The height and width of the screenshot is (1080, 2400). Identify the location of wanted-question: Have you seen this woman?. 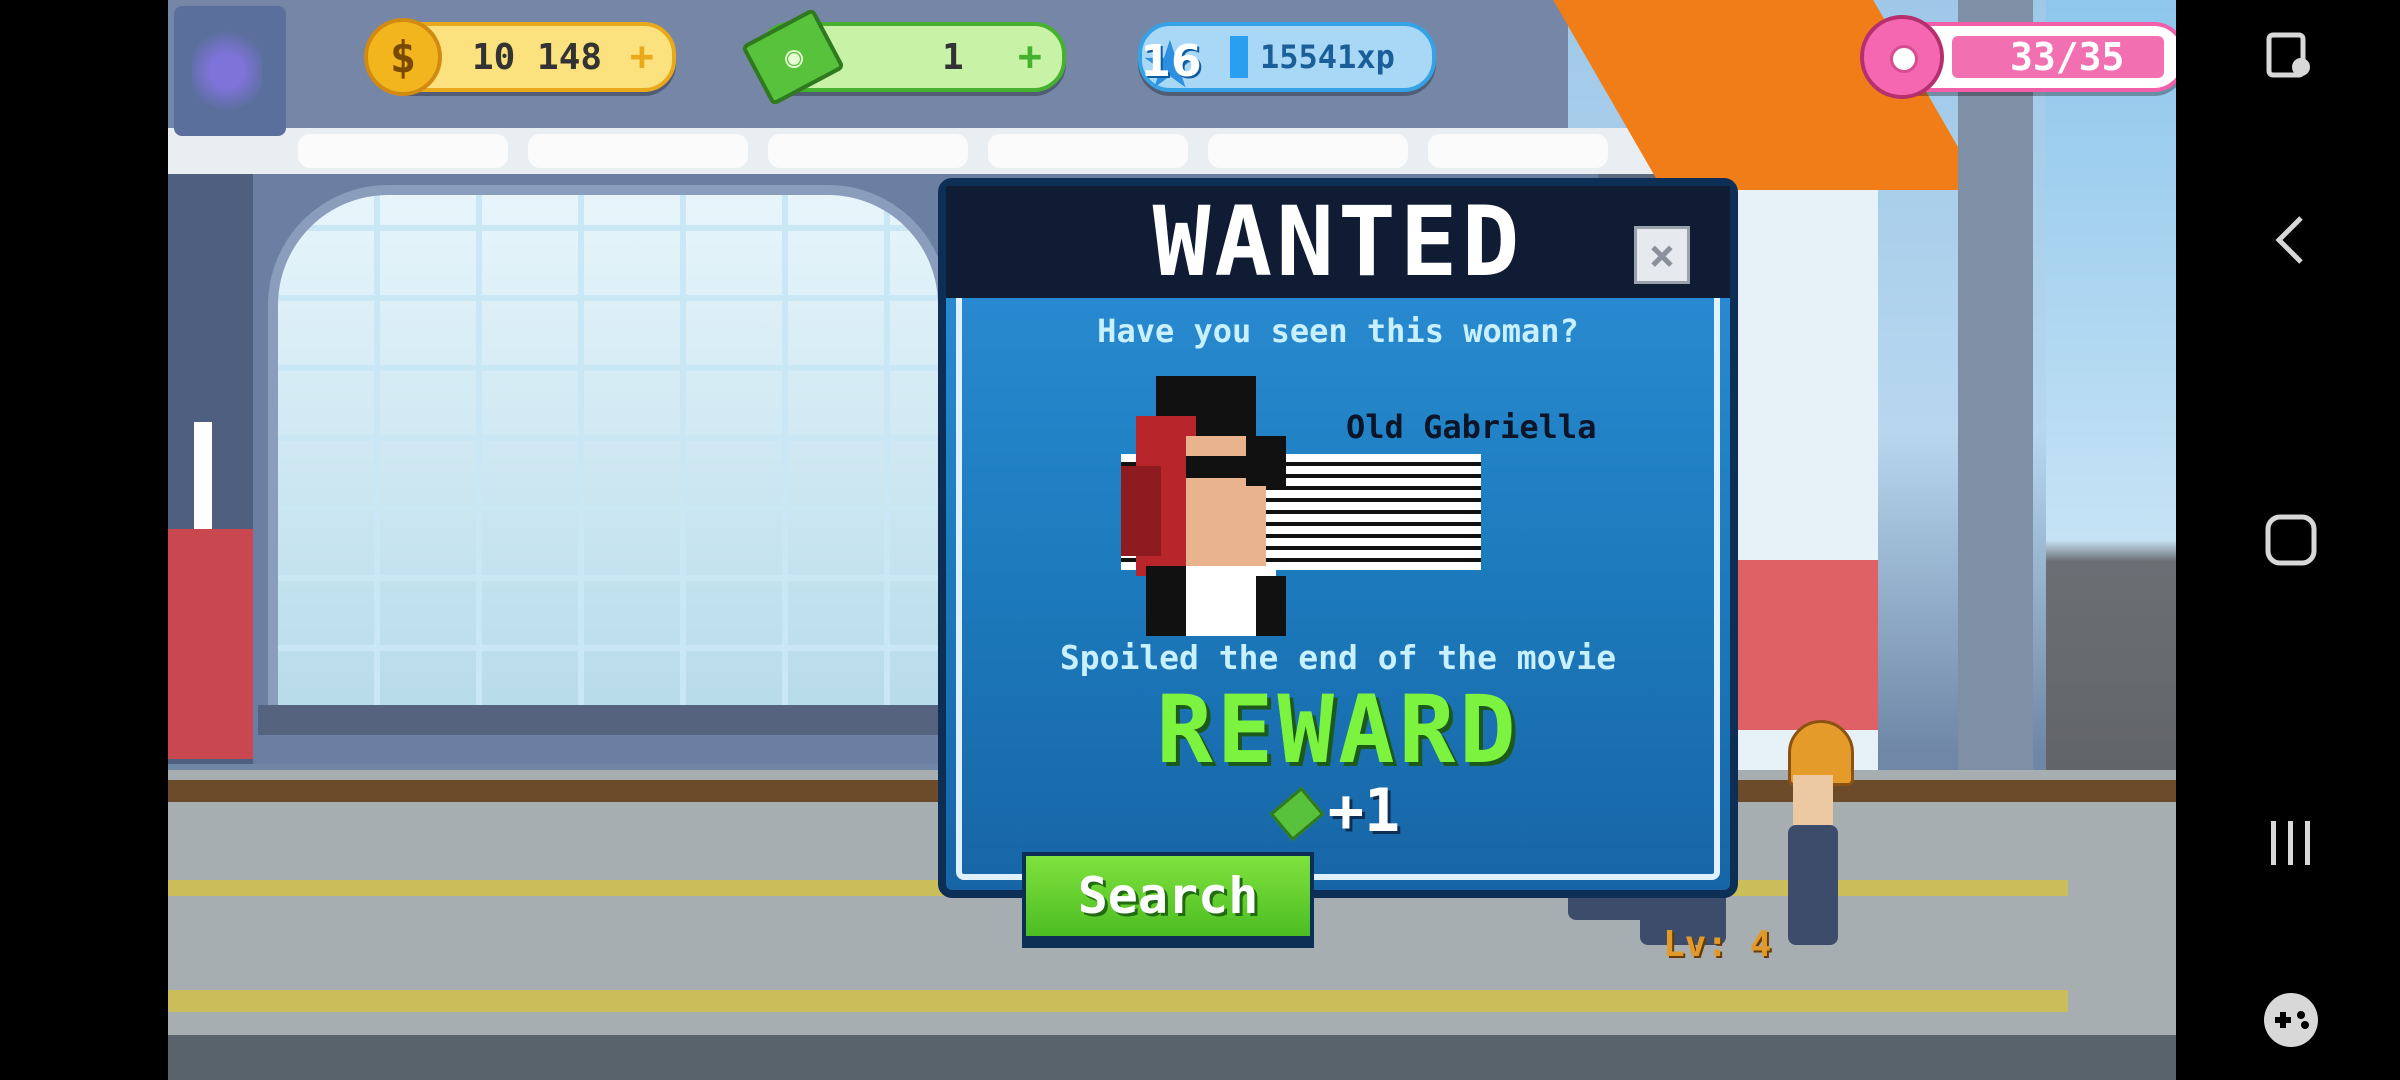
(1338, 331).